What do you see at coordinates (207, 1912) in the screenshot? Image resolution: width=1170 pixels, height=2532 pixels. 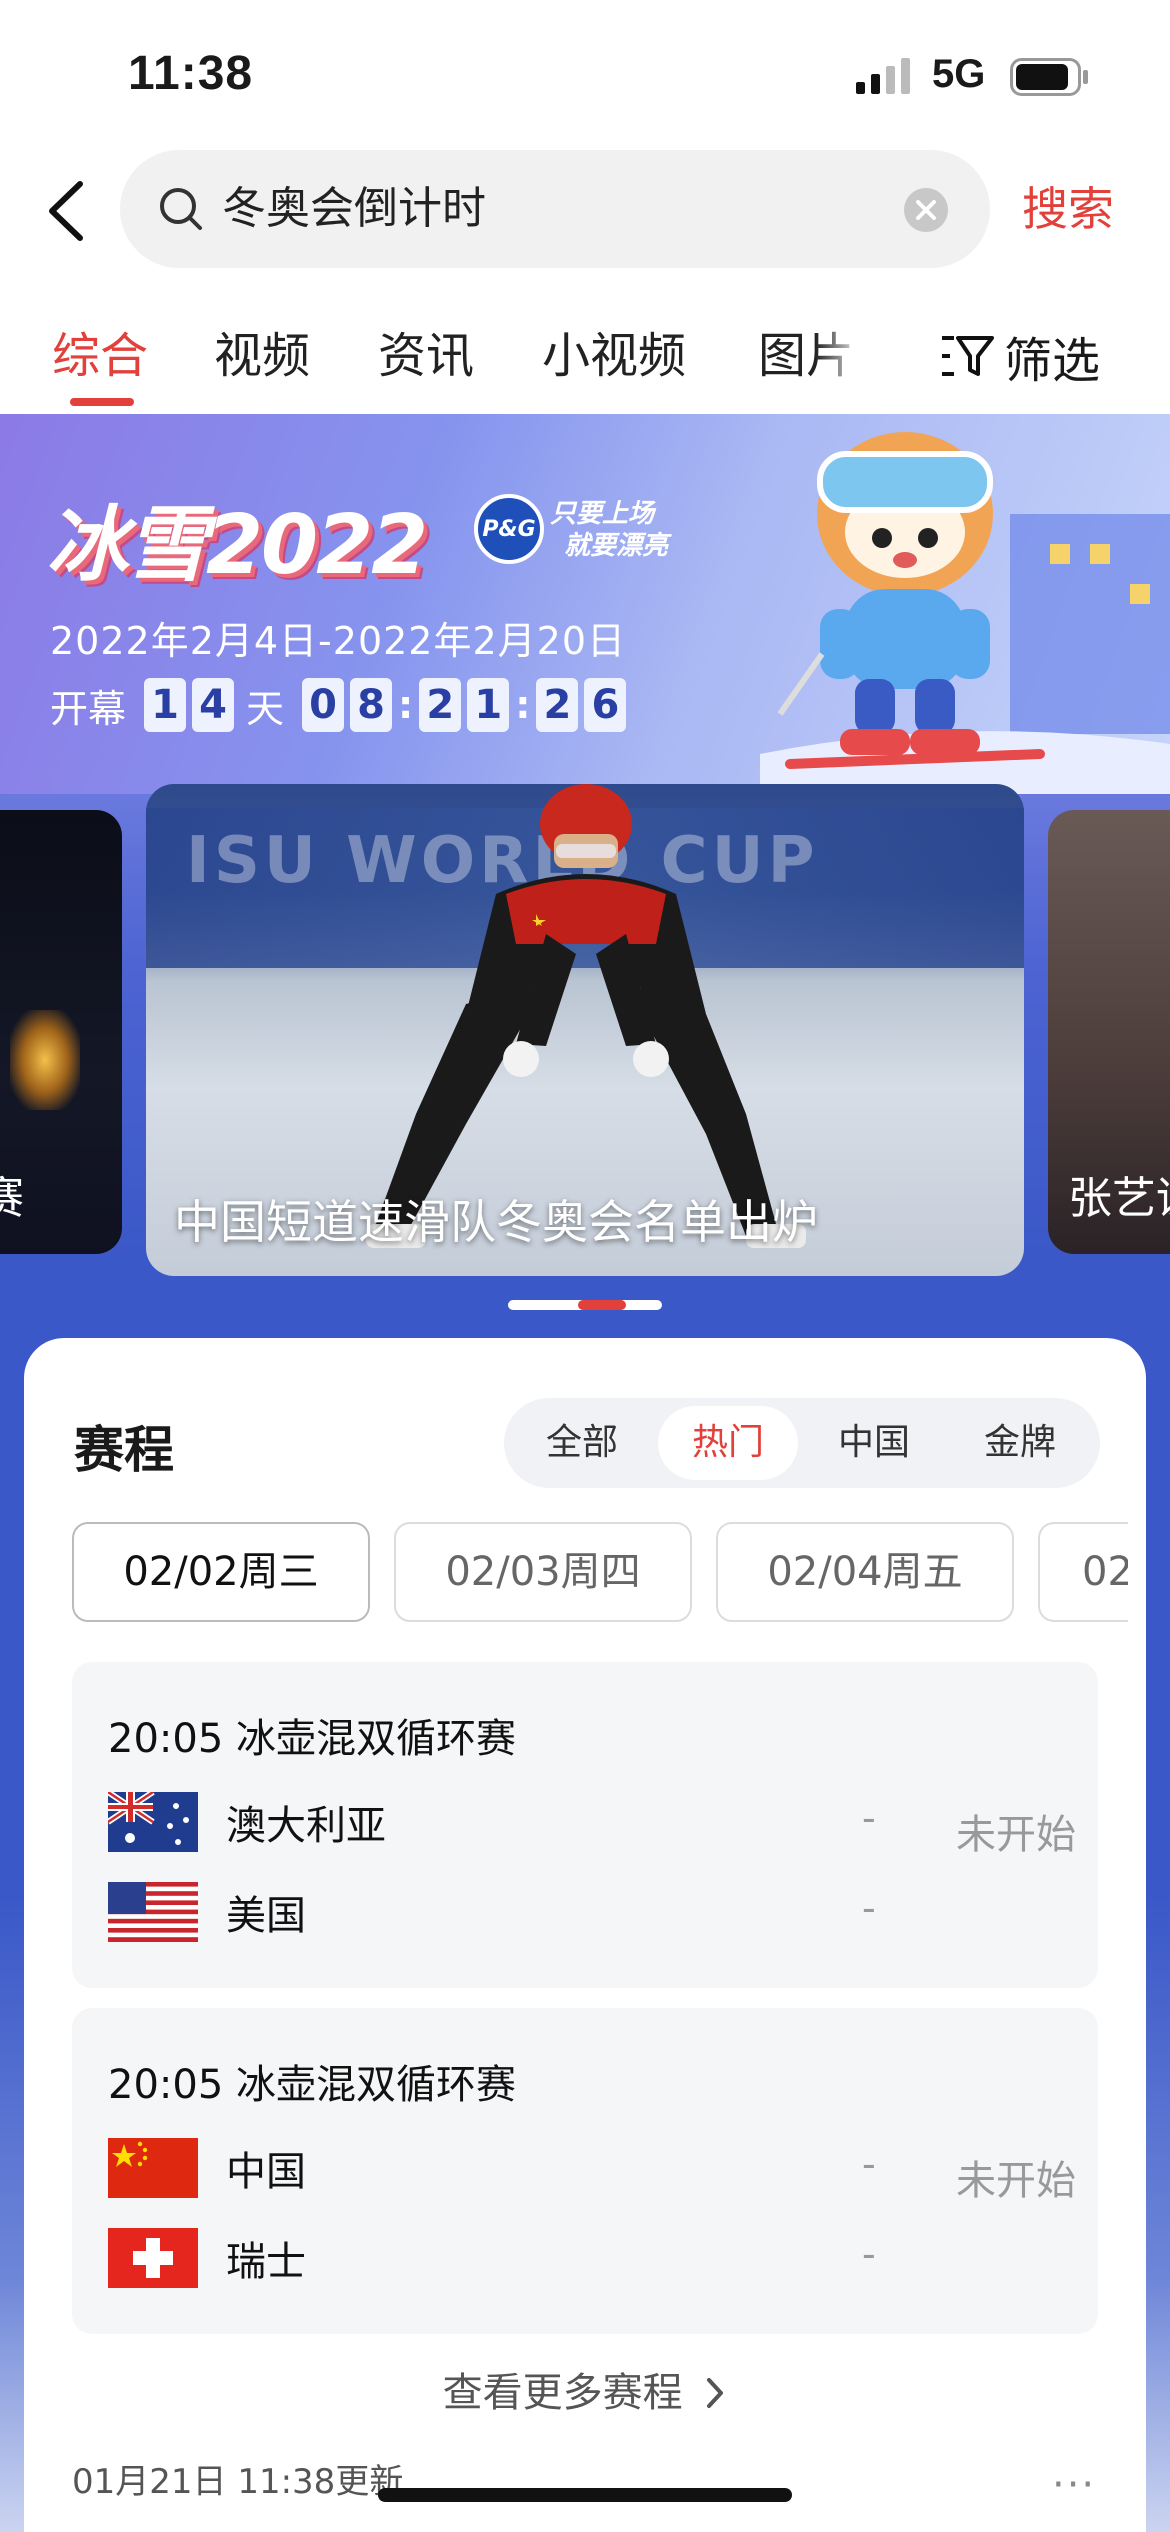 I see `team-row: 美国` at bounding box center [207, 1912].